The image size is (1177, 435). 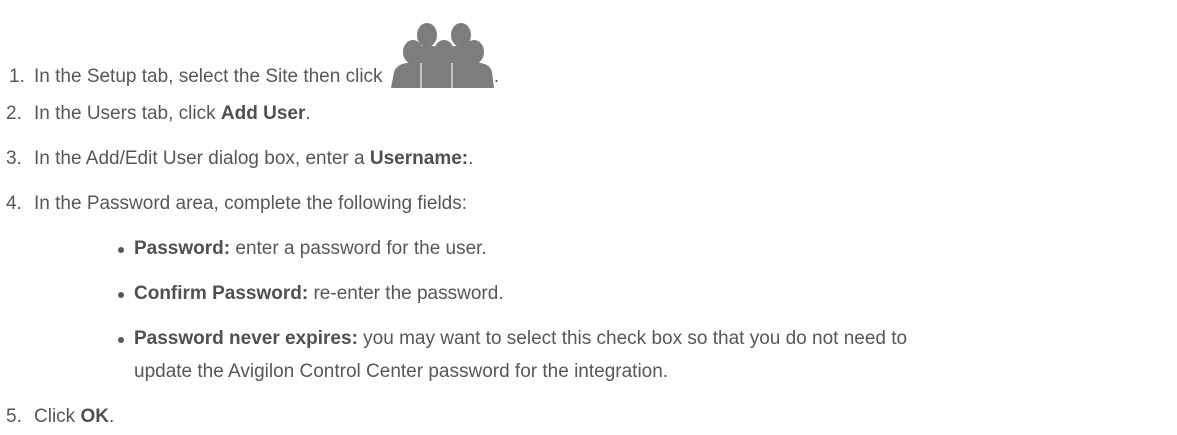 I want to click on step-number: 3., so click(x=14, y=158).